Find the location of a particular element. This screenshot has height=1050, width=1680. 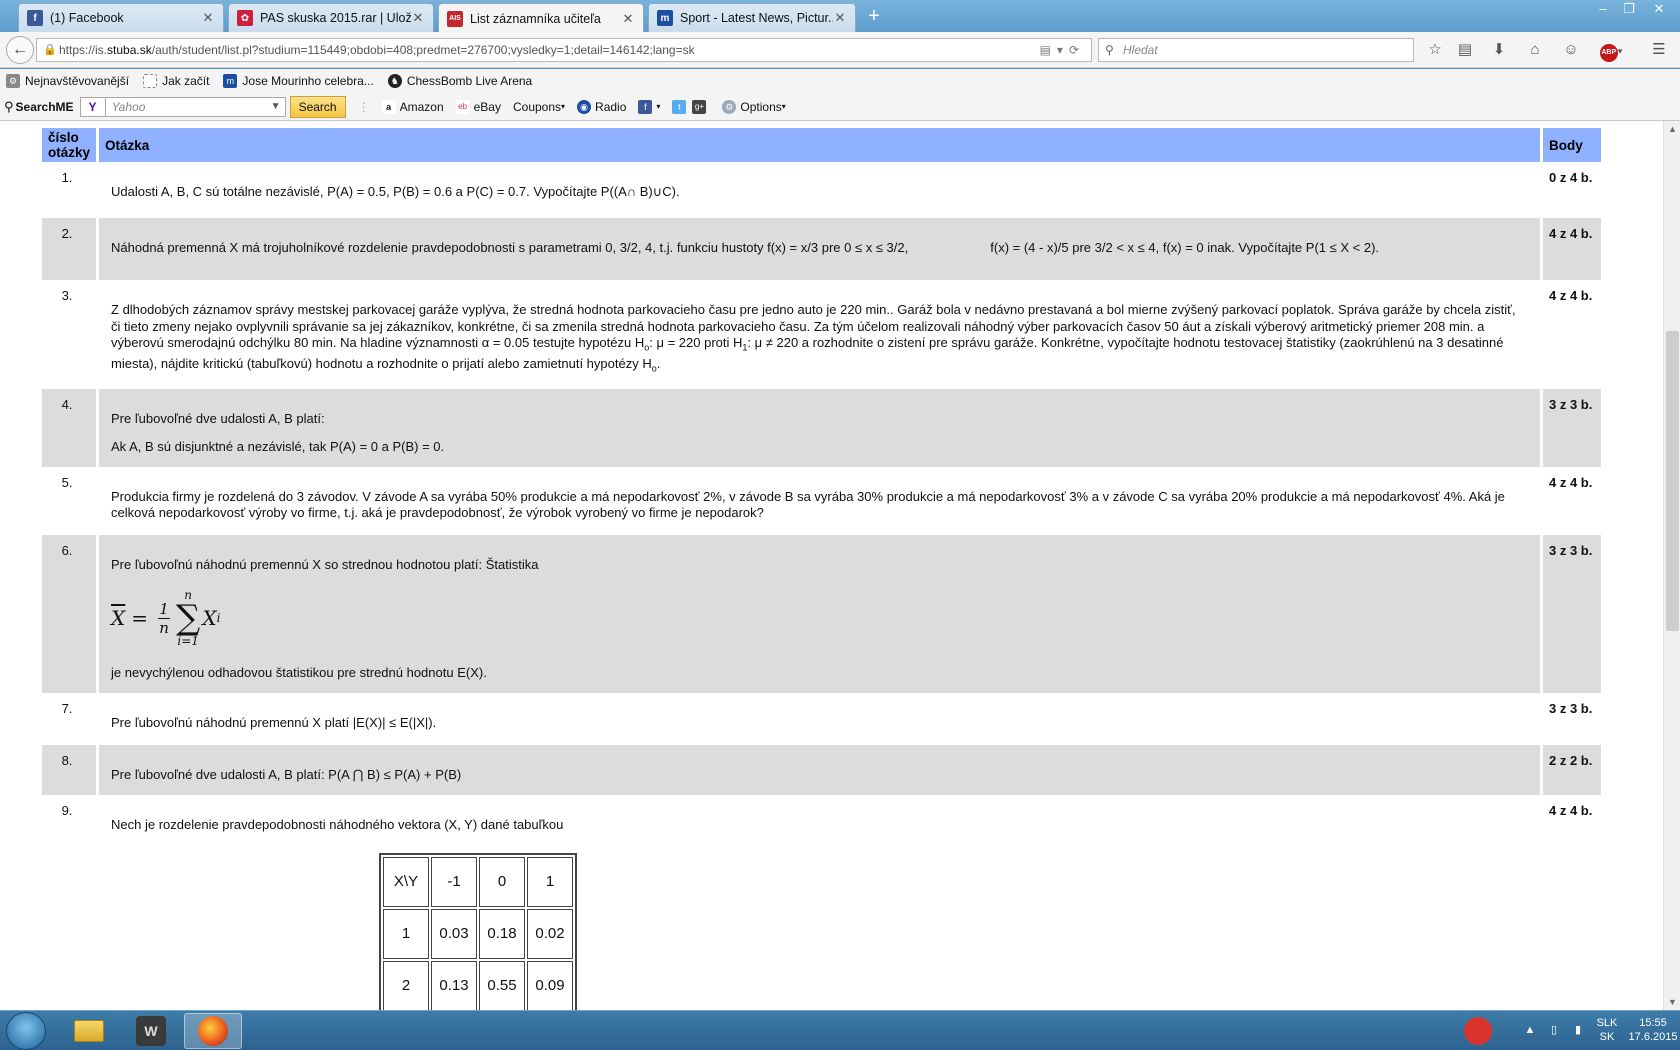

toolbar-search-input: Yahoo ▼ is located at coordinates (195, 106).